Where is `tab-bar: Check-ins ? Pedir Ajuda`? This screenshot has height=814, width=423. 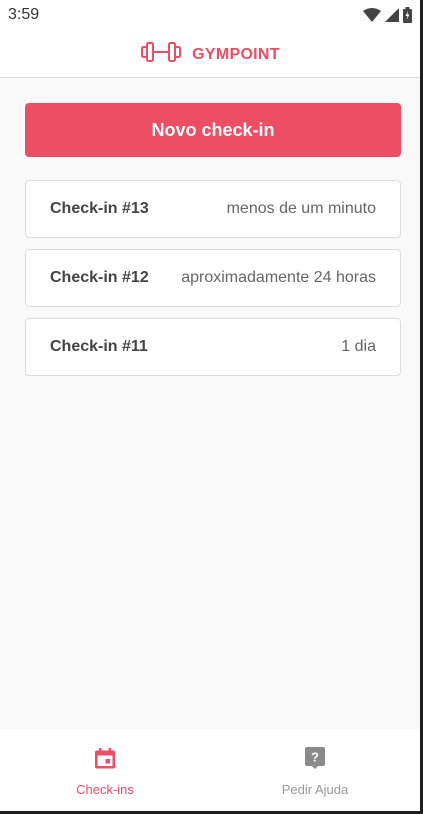 tab-bar: Check-ins ? Pedir Ajuda is located at coordinates (210, 770).